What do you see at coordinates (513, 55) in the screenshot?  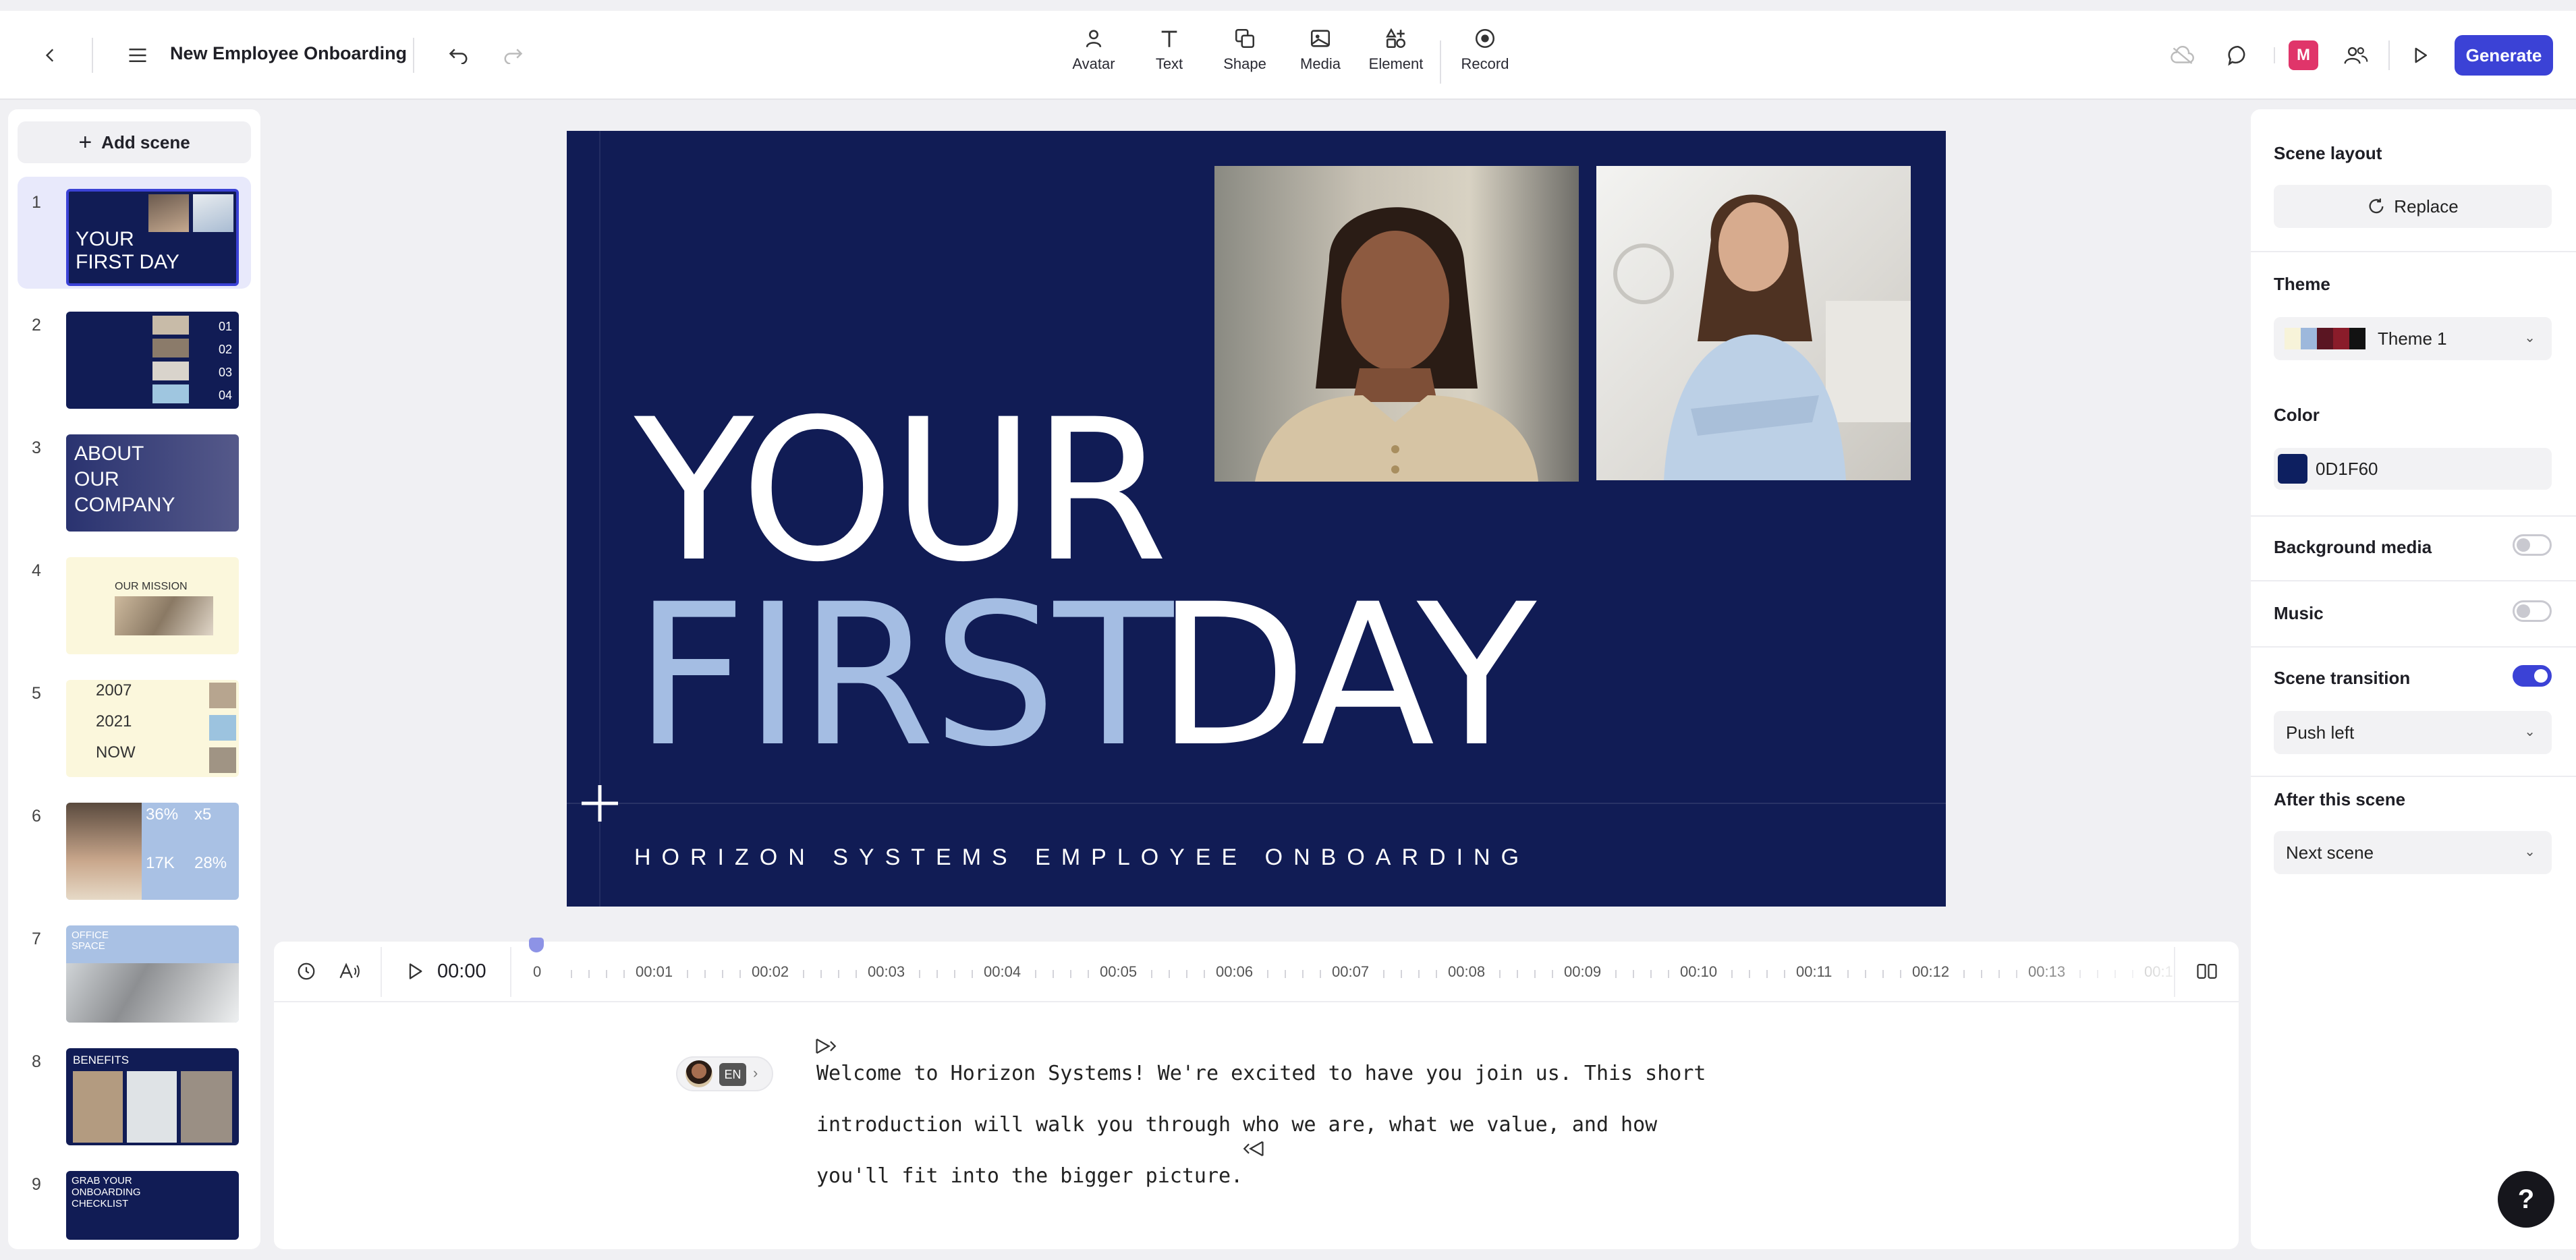 I see `redo-button` at bounding box center [513, 55].